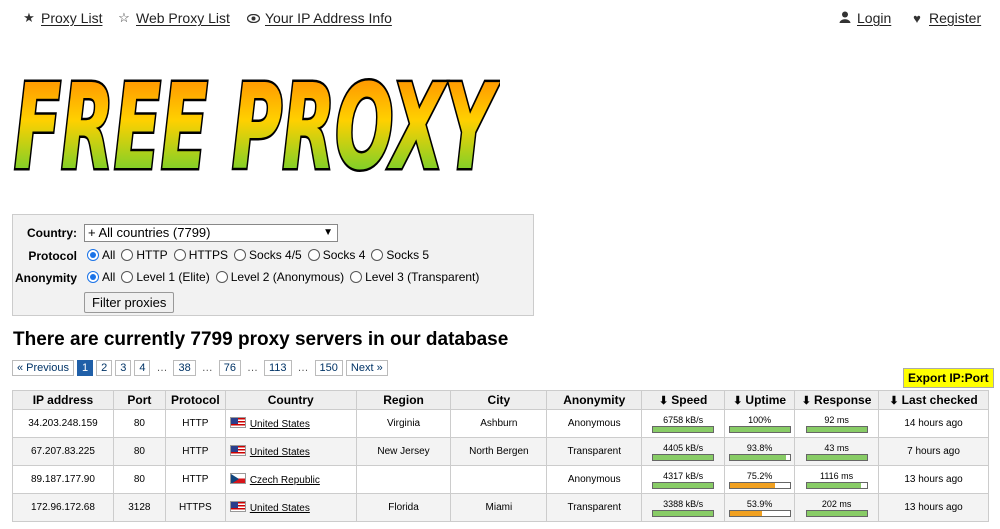 The image size is (1000, 529). I want to click on pagination-next: Next », so click(366, 368).